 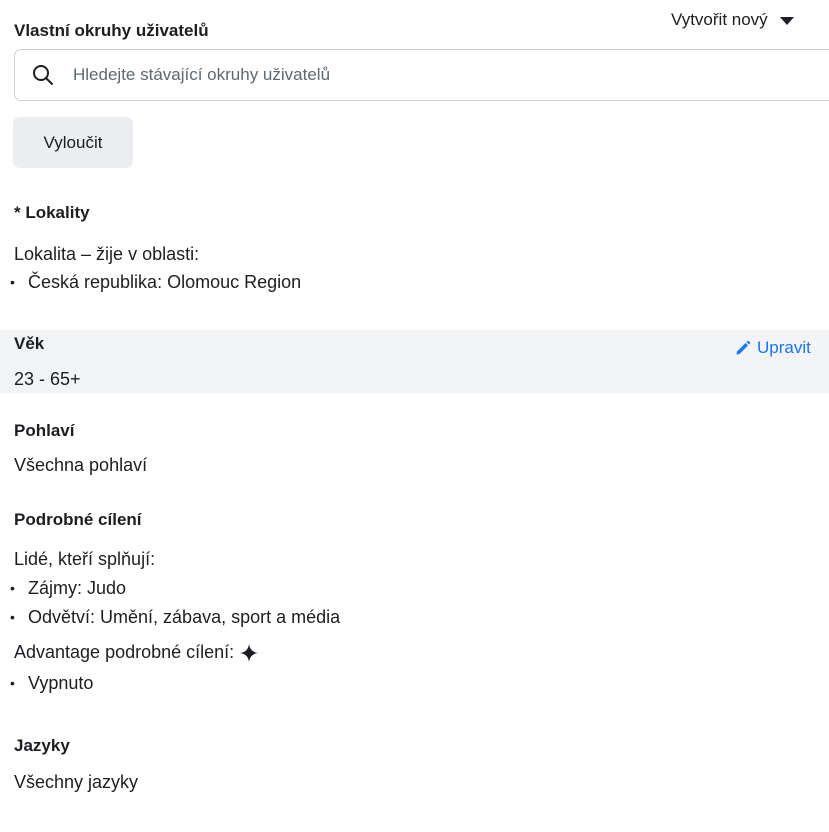 What do you see at coordinates (73, 142) in the screenshot?
I see `exclude-button: Vyloučit` at bounding box center [73, 142].